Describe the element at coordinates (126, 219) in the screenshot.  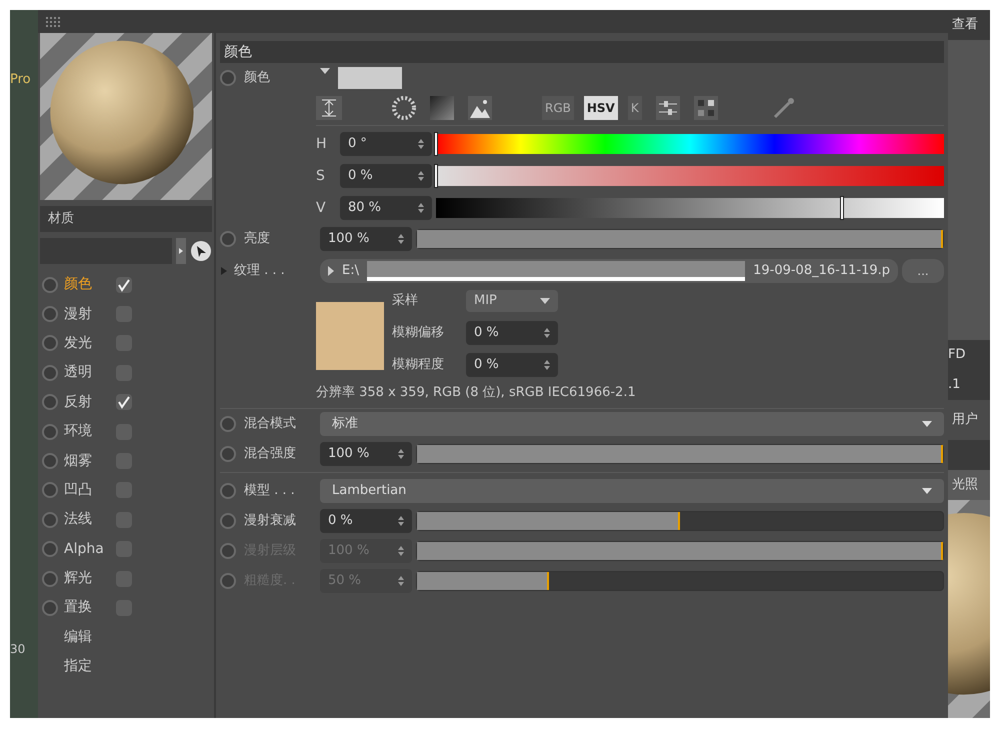
I see `name-field: 材质` at that location.